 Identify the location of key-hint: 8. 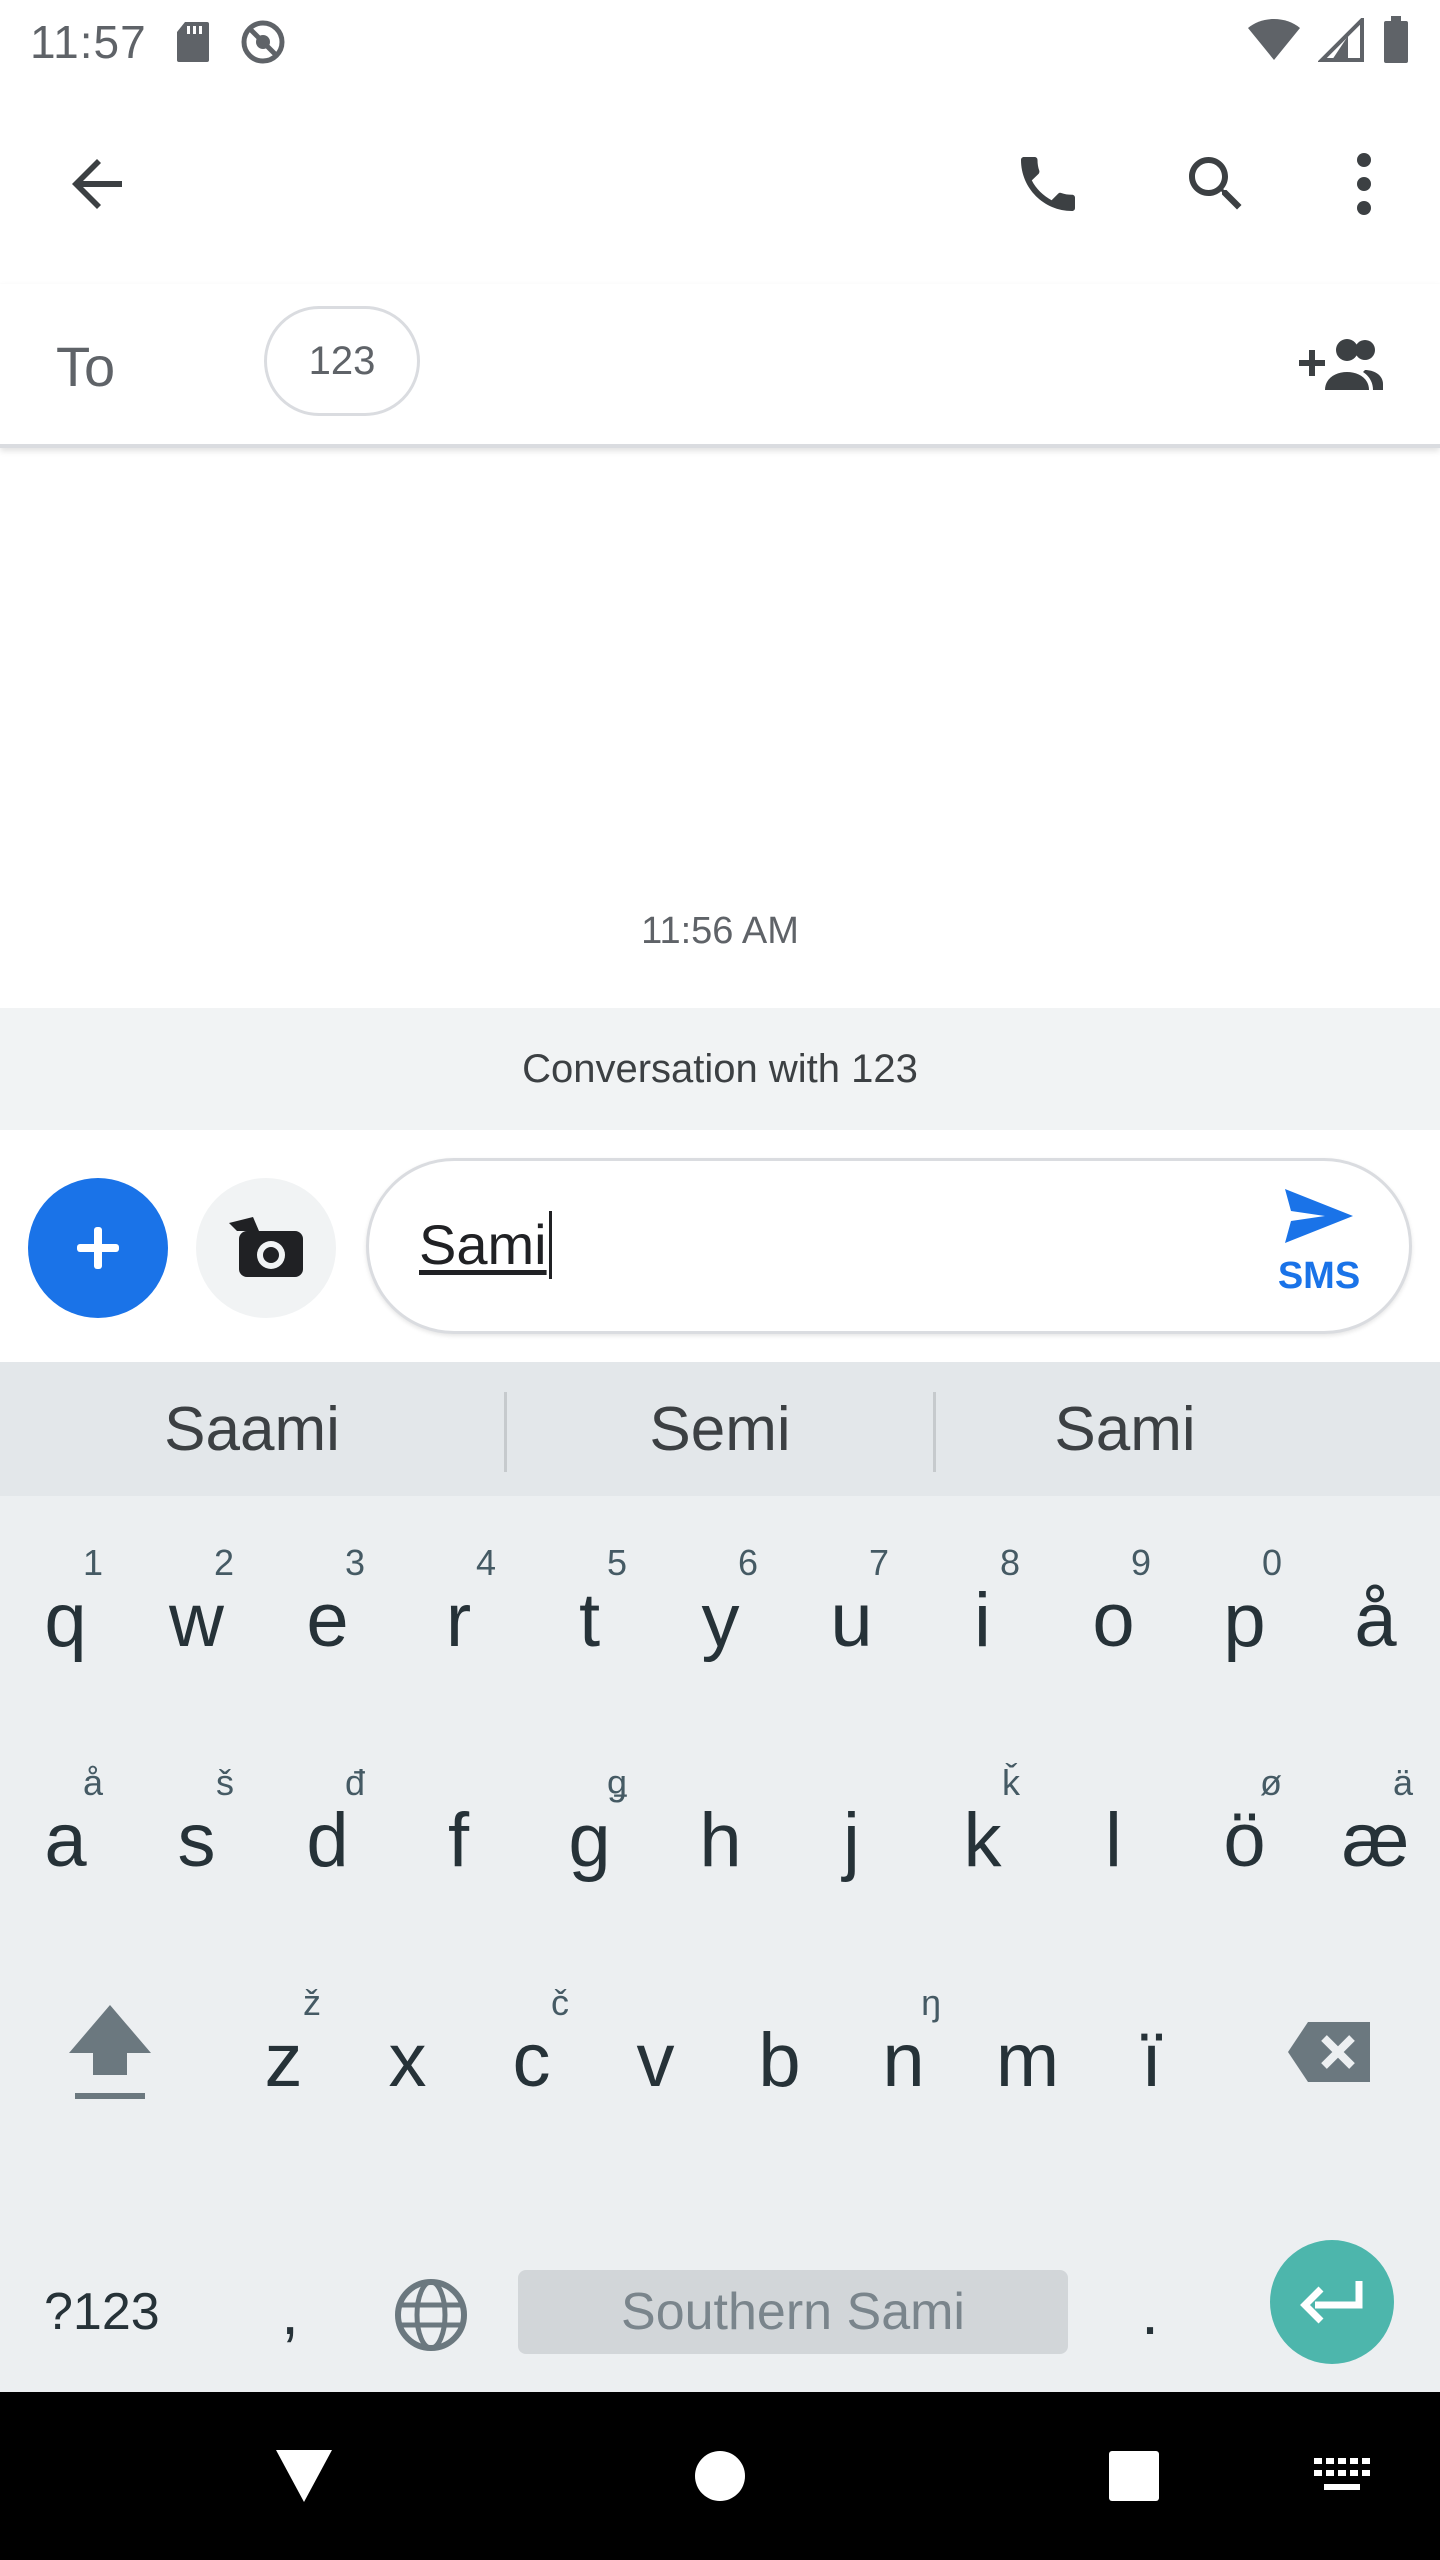
(1009, 1562).